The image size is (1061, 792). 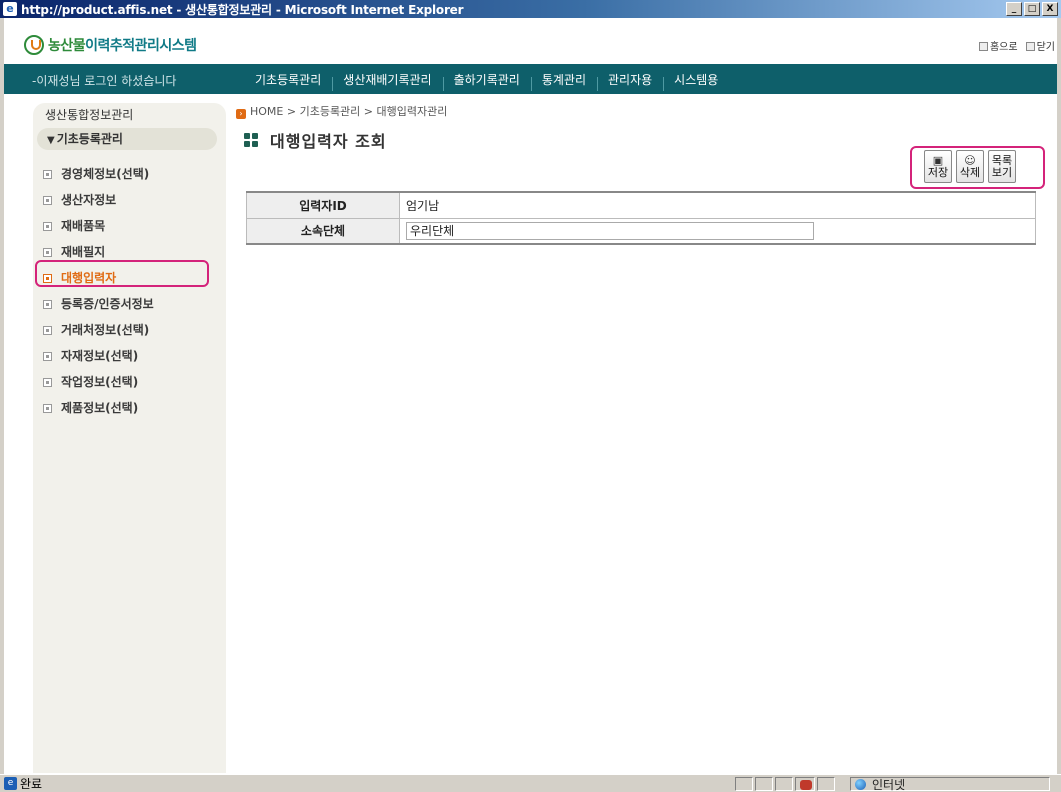 What do you see at coordinates (133, 382) in the screenshot?
I see `sidebar-item-tasks: 작업정보(선택)` at bounding box center [133, 382].